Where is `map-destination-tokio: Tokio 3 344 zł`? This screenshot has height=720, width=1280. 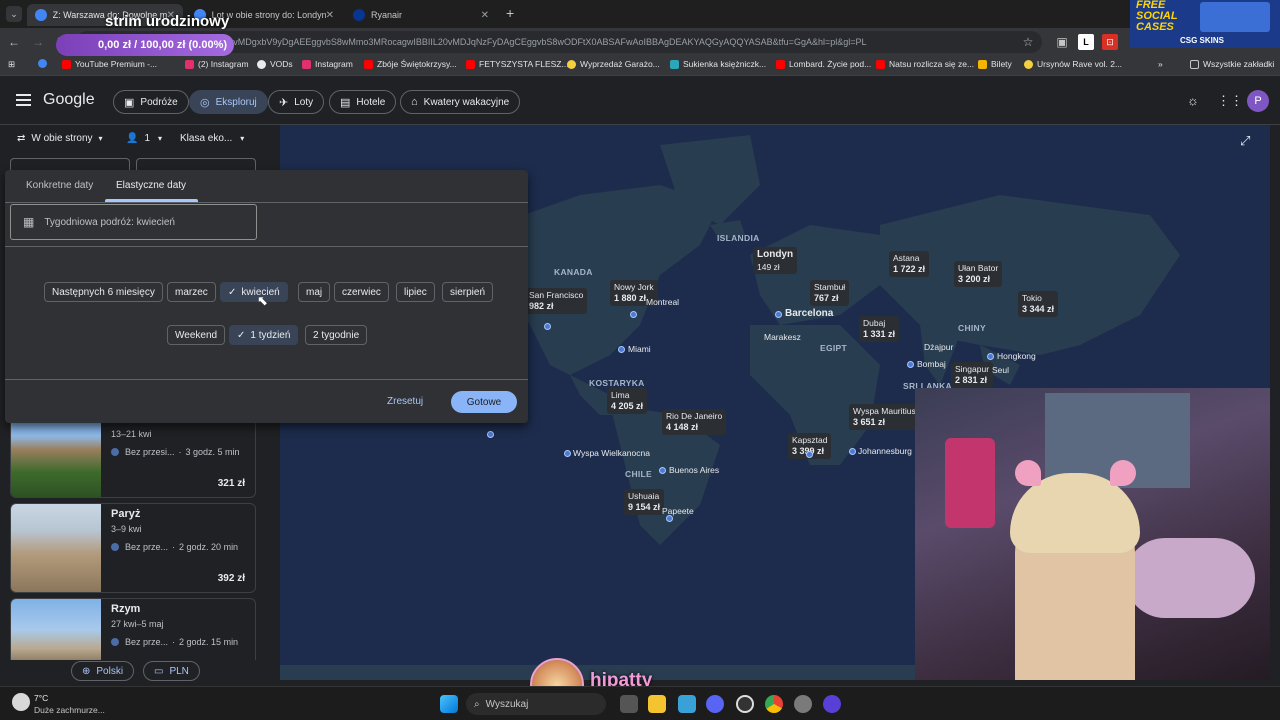 map-destination-tokio: Tokio 3 344 zł is located at coordinates (1038, 304).